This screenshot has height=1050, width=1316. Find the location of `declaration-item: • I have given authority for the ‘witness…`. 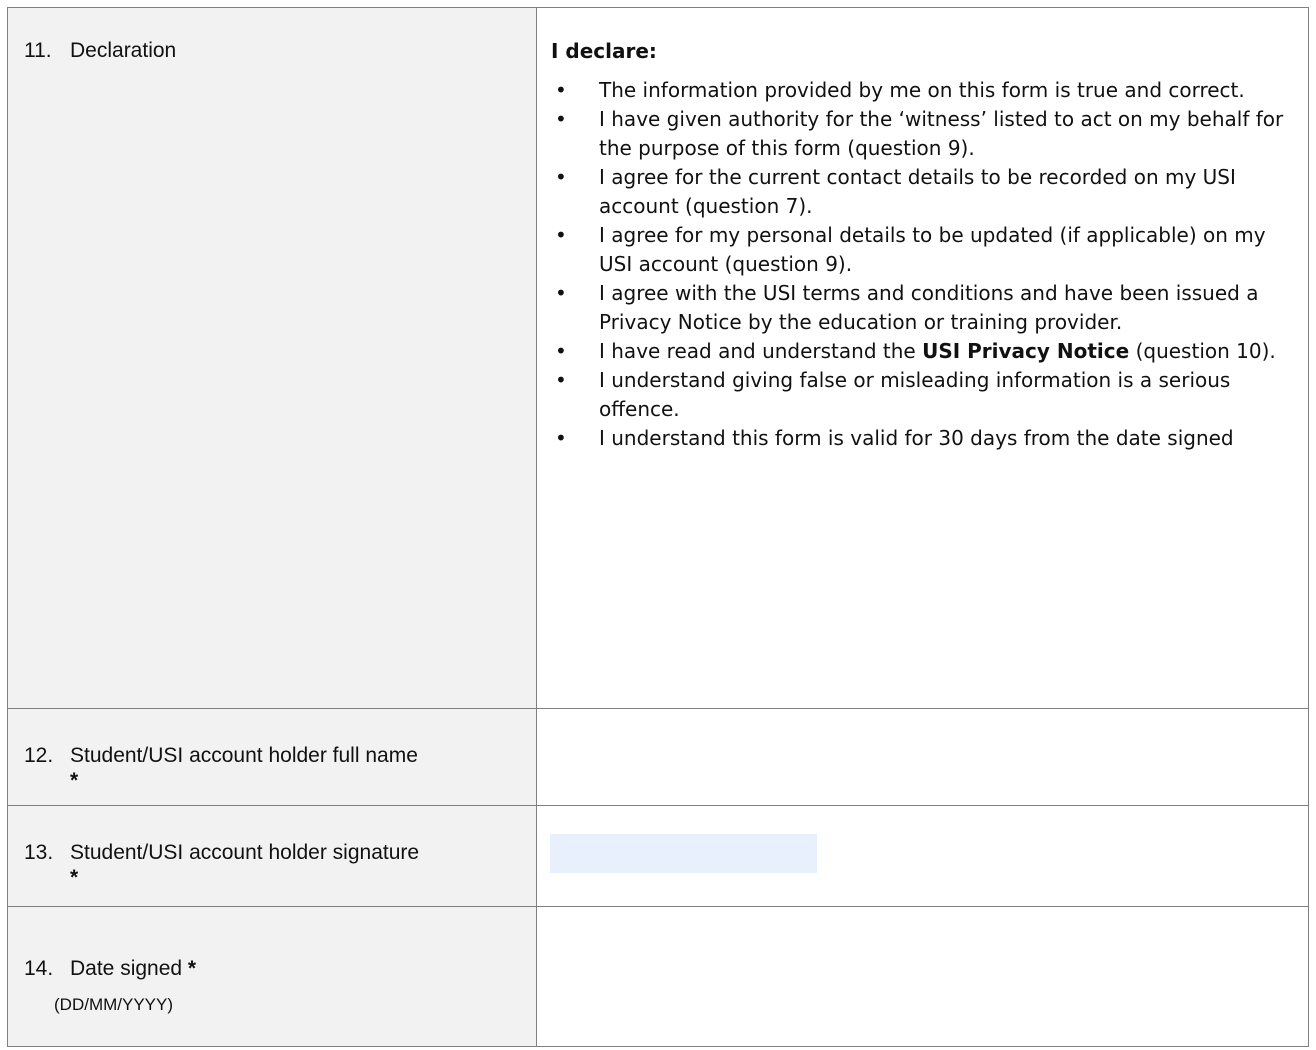

declaration-item: • I have given authority for the ‘witness… is located at coordinates (922, 134).